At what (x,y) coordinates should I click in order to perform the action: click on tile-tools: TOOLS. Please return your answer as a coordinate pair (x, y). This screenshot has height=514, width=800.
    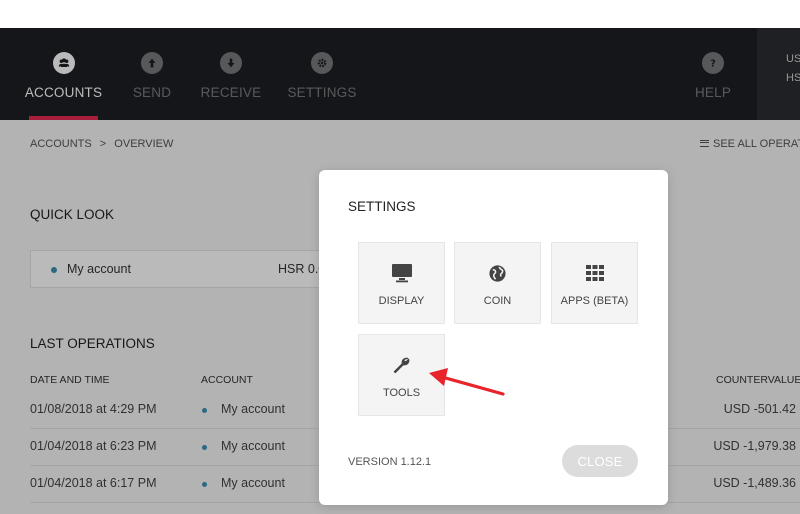
    Looking at the image, I should click on (401, 375).